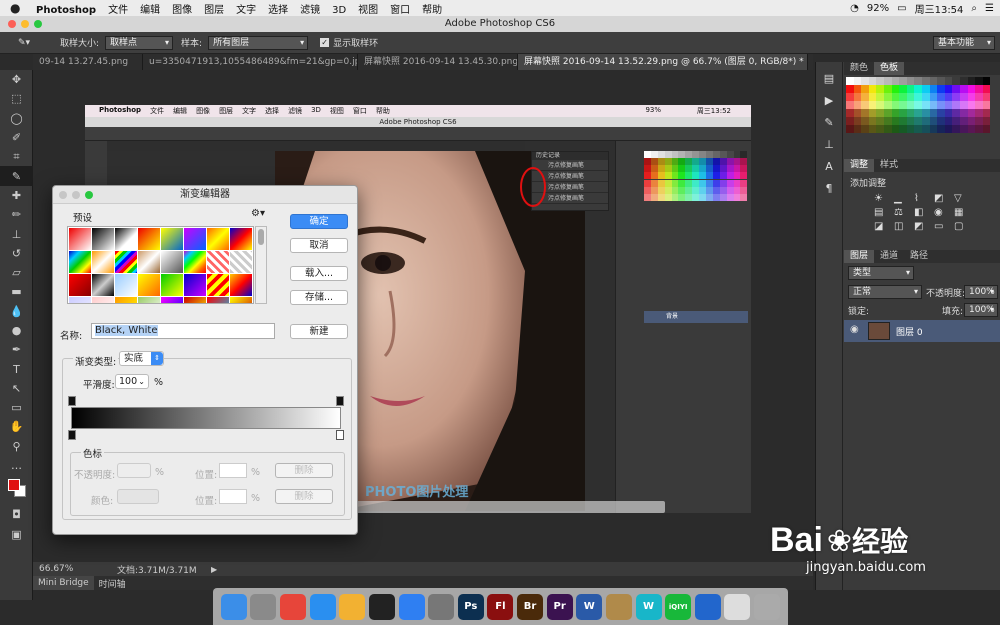 The height and width of the screenshot is (625, 1000). What do you see at coordinates (400, 10) in the screenshot?
I see `menu-item-10: 窗口` at bounding box center [400, 10].